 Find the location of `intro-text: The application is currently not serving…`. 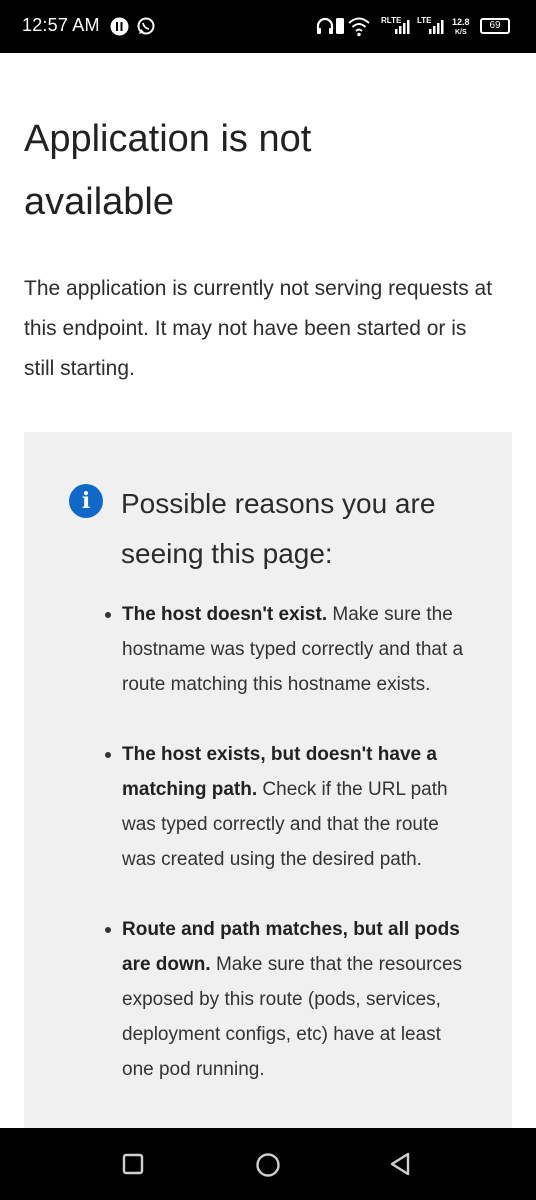

intro-text: The application is currently not serving… is located at coordinates (258, 328).